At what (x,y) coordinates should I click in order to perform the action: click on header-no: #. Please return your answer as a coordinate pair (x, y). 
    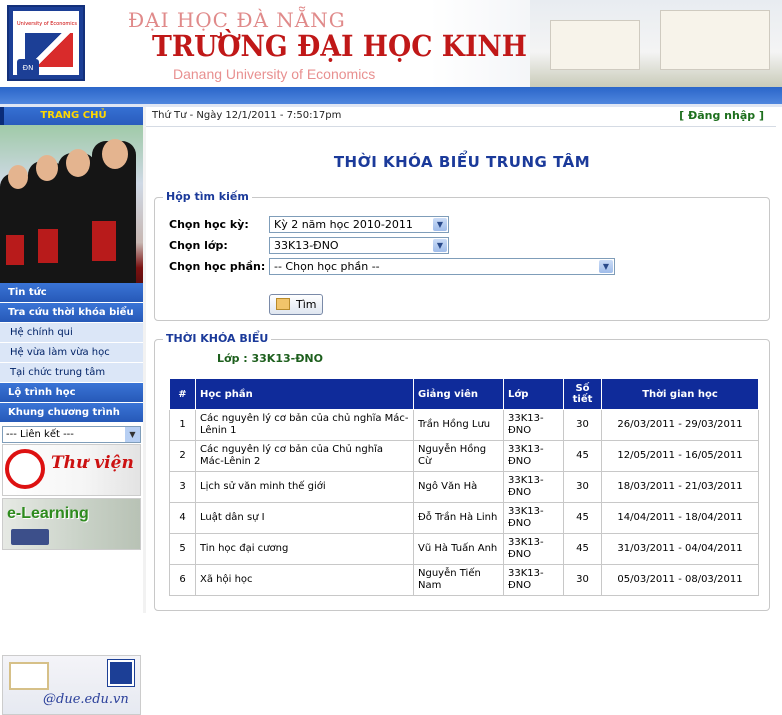
    Looking at the image, I should click on (182, 394).